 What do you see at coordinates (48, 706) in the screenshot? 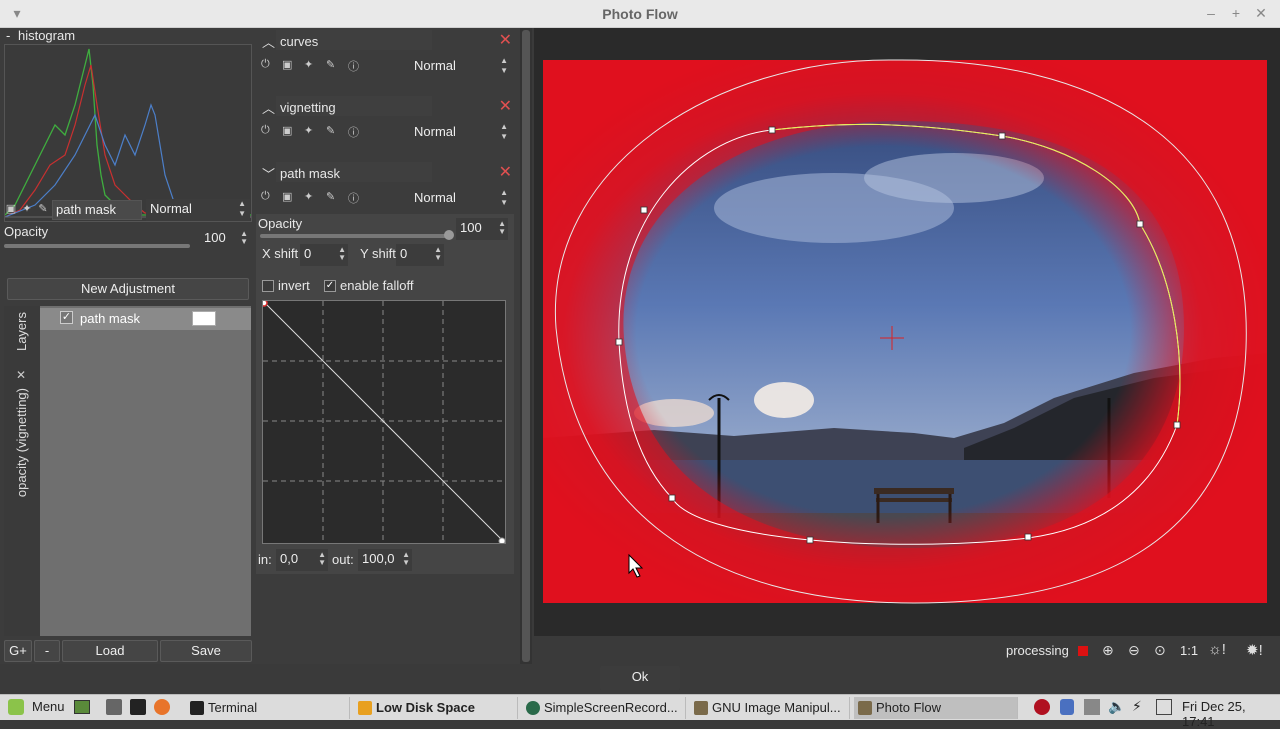
I see `menu-button: Menu` at bounding box center [48, 706].